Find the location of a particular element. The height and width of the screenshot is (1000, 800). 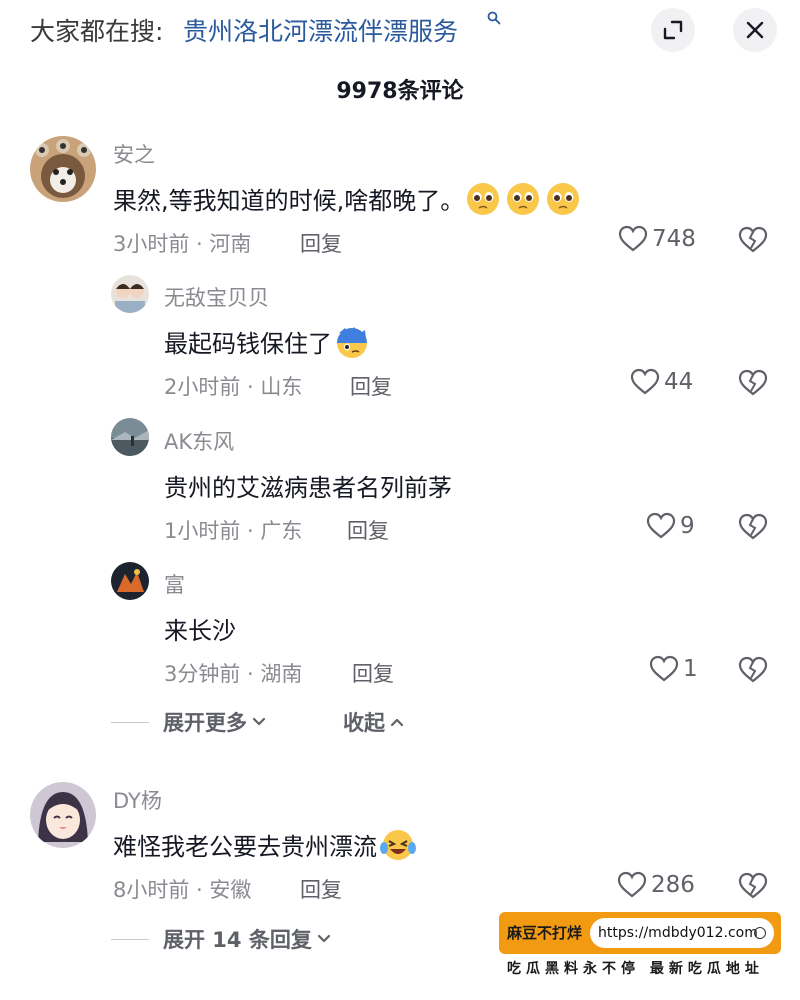

like-button: 1 is located at coordinates (673, 669).